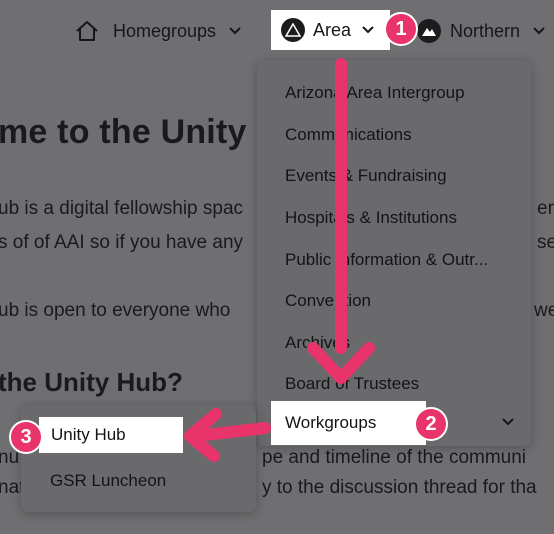  I want to click on nav-area-button: Area, so click(330, 30).